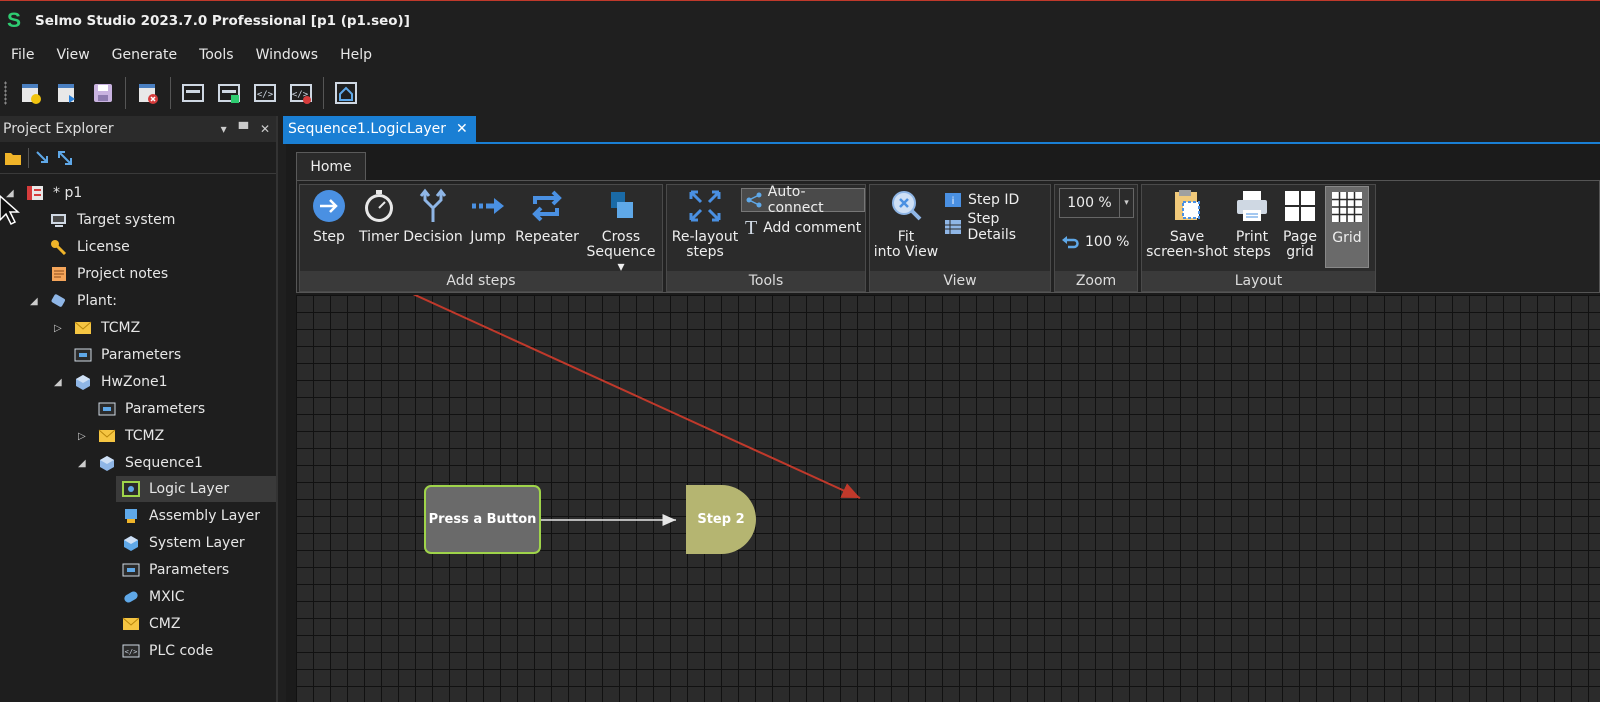 This screenshot has width=1600, height=702. What do you see at coordinates (151, 624) in the screenshot?
I see `tree-node-cmz: CMZ` at bounding box center [151, 624].